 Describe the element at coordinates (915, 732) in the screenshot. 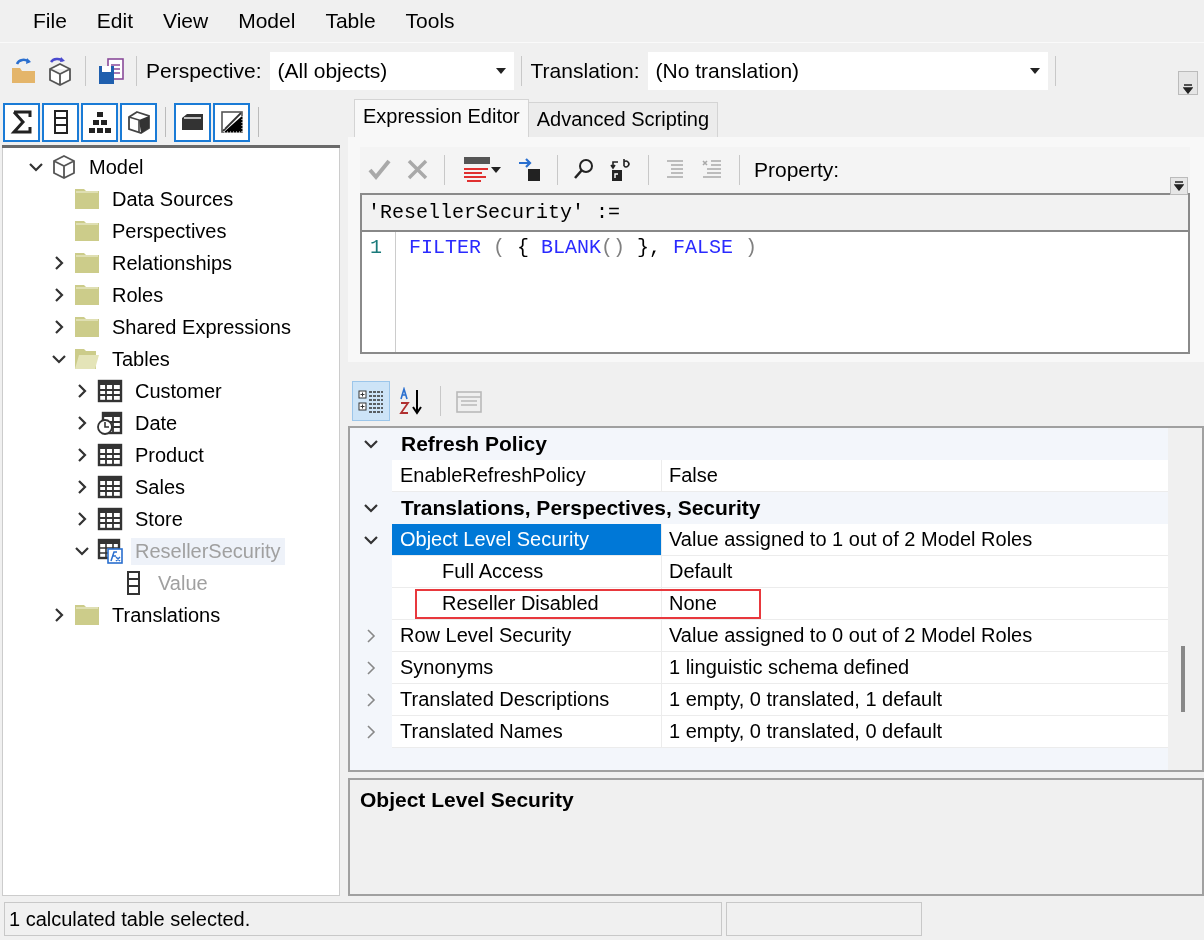

I see `property-value: 1 empty, 0 translated, 0 default` at that location.